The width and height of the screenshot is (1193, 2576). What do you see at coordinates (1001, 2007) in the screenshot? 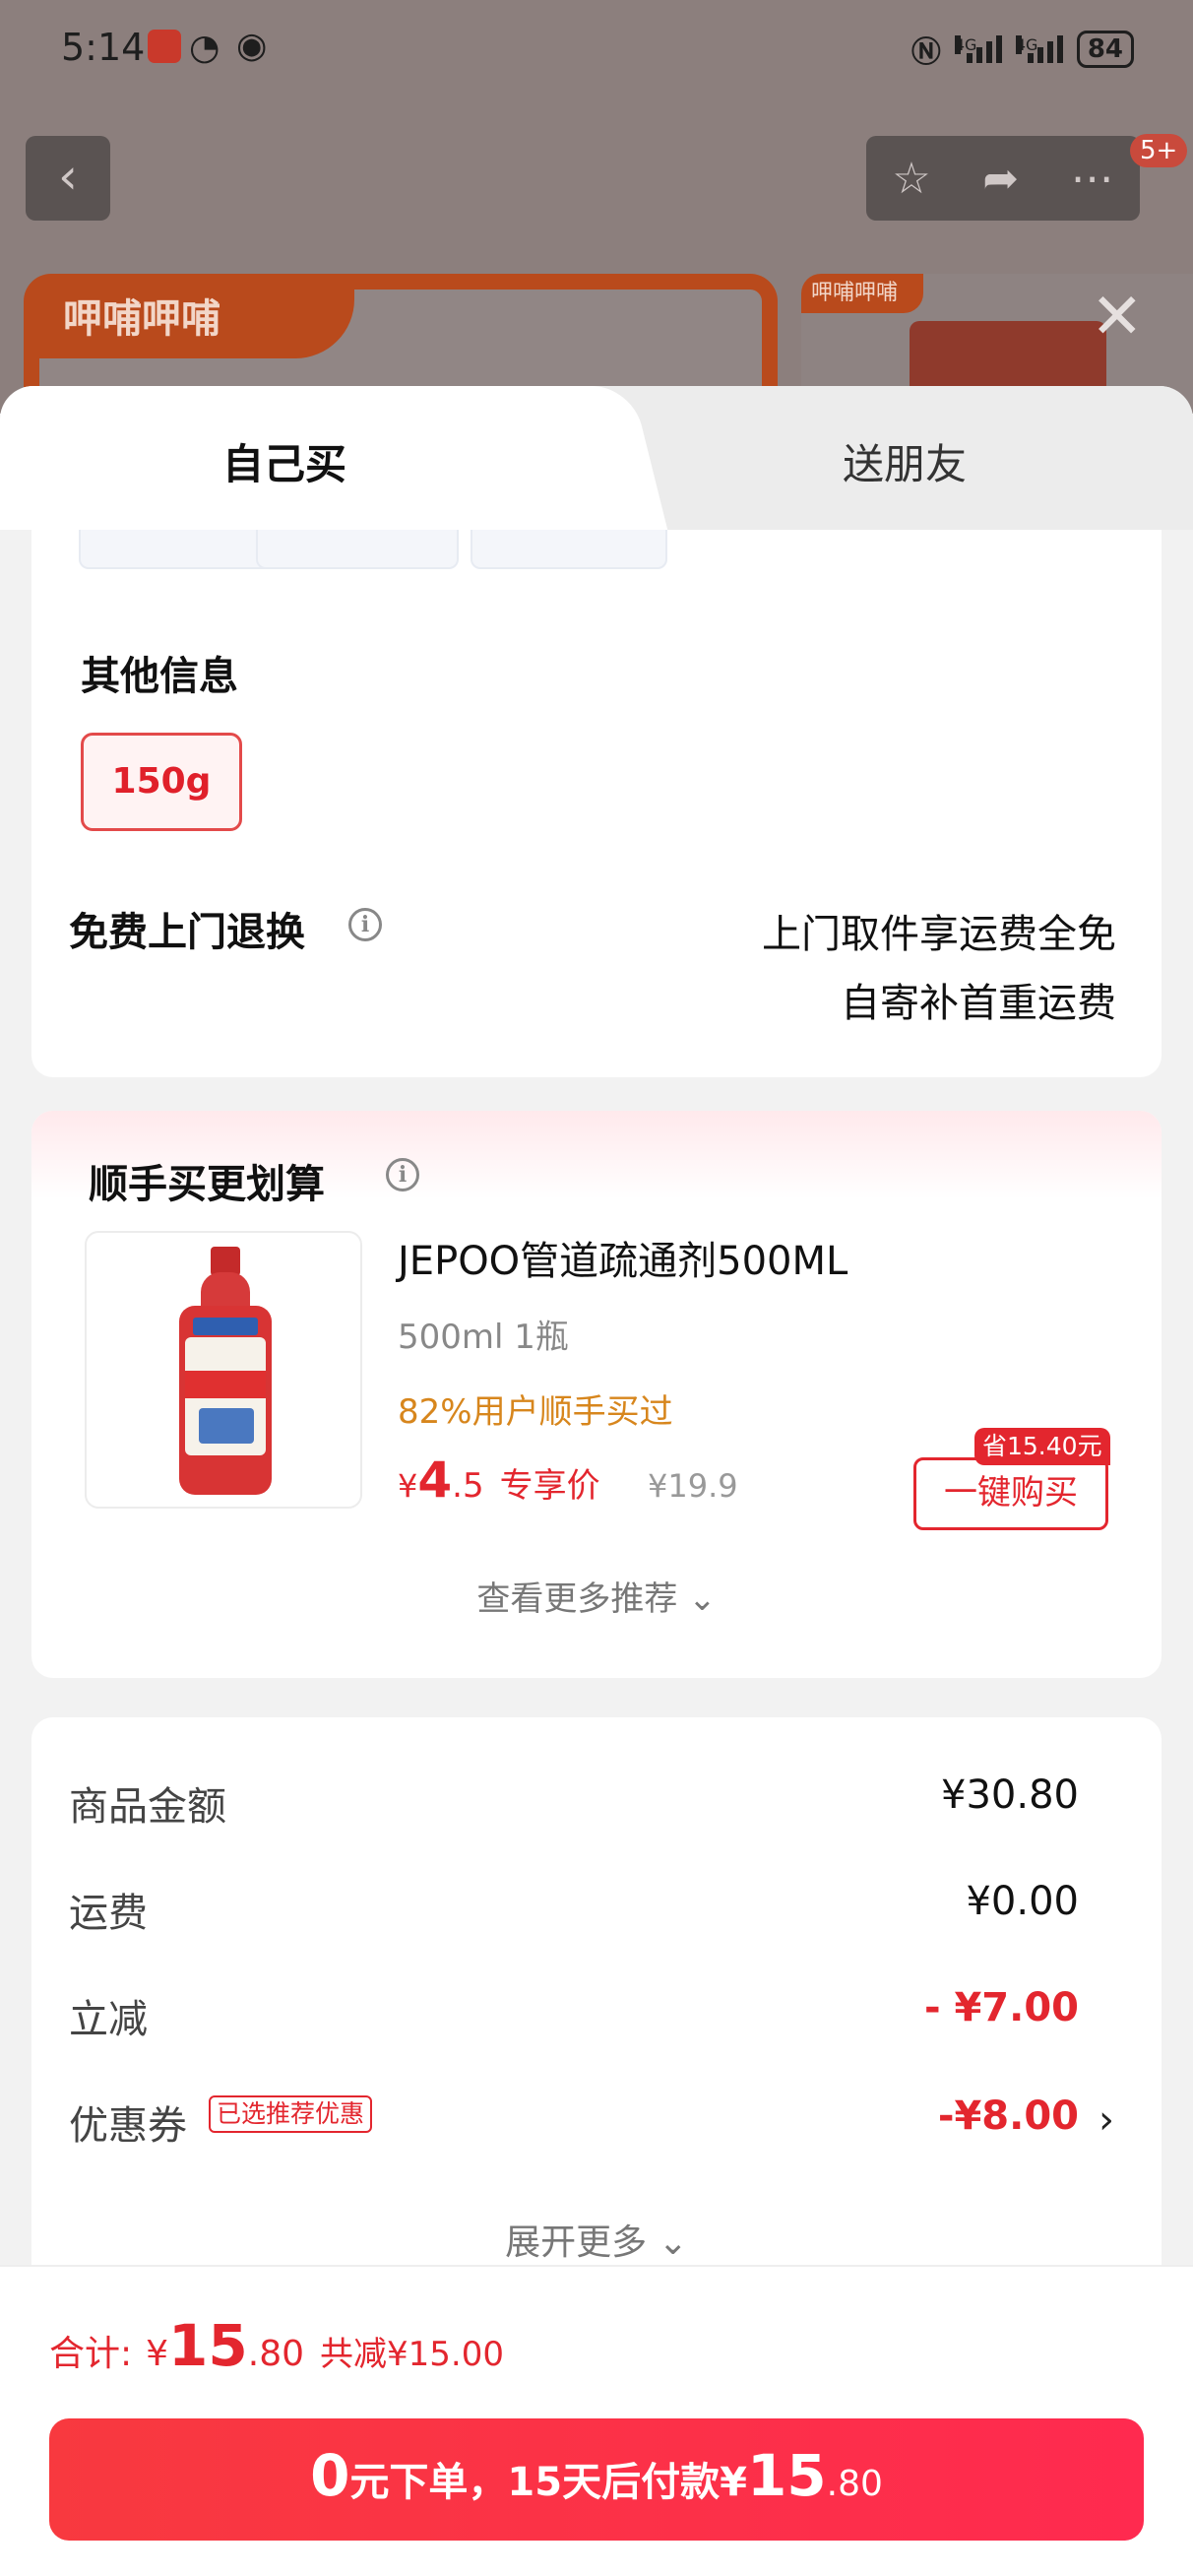
I see `discount-value: - ¥7.00` at bounding box center [1001, 2007].